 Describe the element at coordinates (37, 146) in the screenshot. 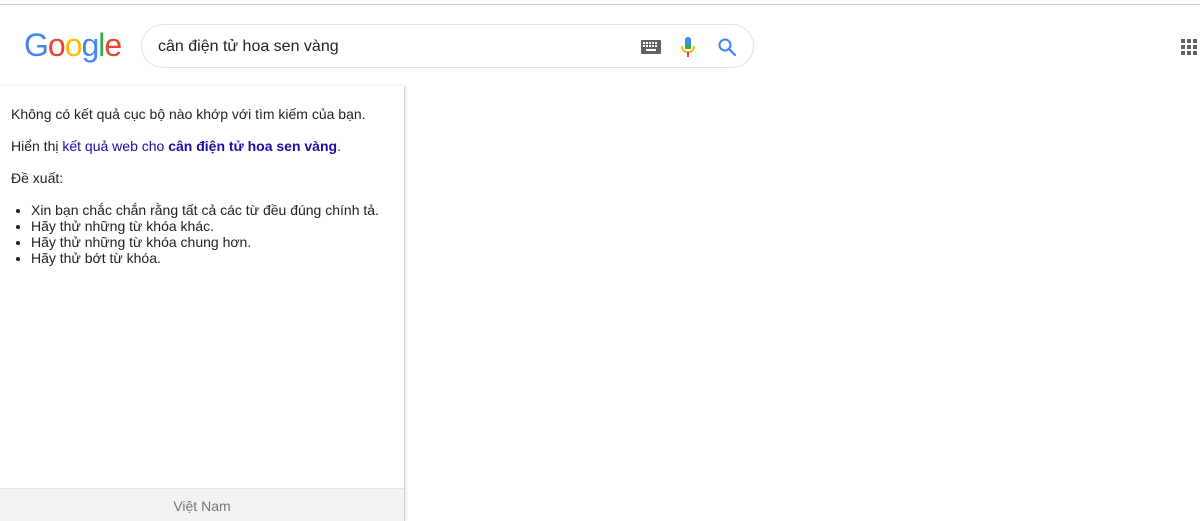

I see `web-results-prefix: Hiển thị` at that location.